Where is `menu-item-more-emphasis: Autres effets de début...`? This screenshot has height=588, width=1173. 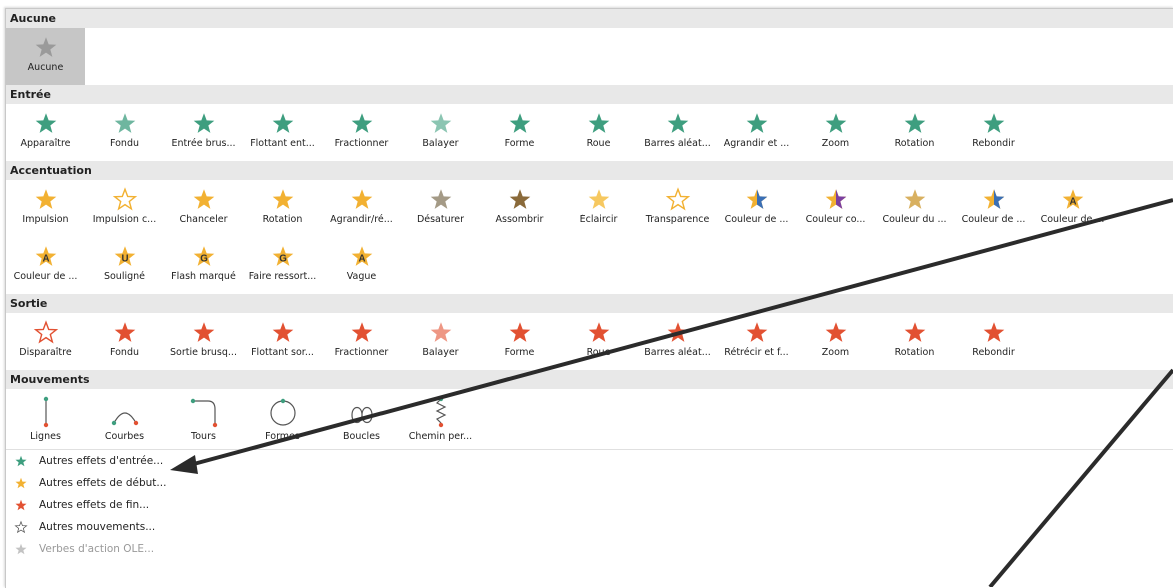 menu-item-more-emphasis: Autres effets de début... is located at coordinates (589, 483).